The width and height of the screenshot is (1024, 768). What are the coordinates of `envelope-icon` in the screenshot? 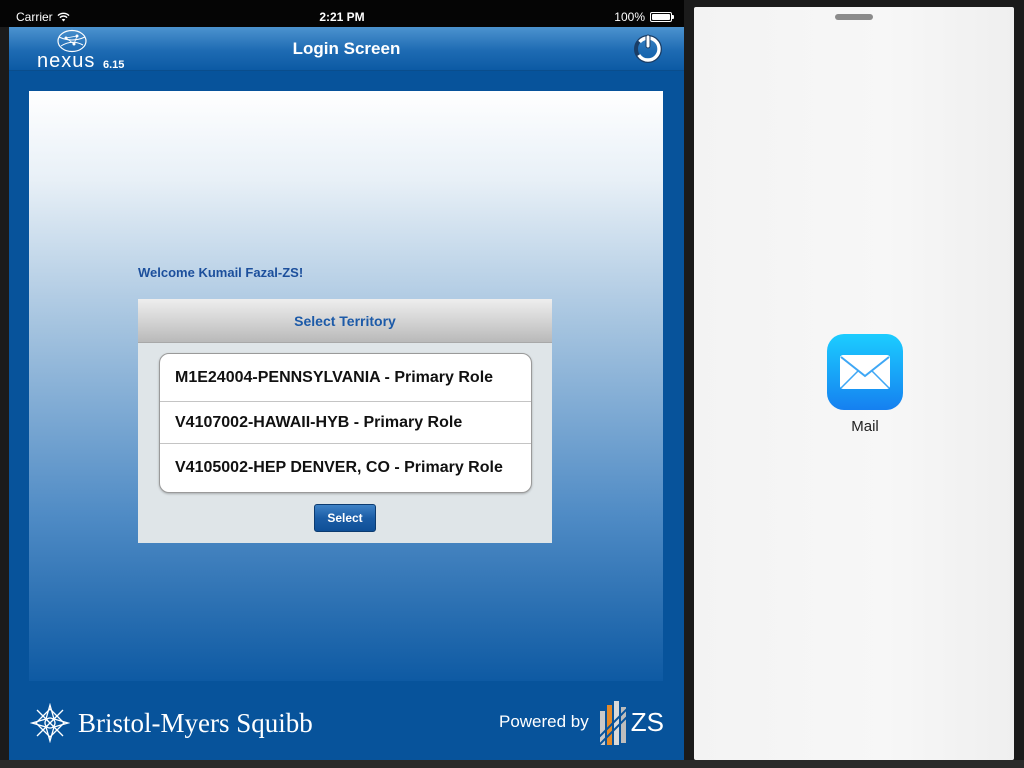 It's located at (865, 372).